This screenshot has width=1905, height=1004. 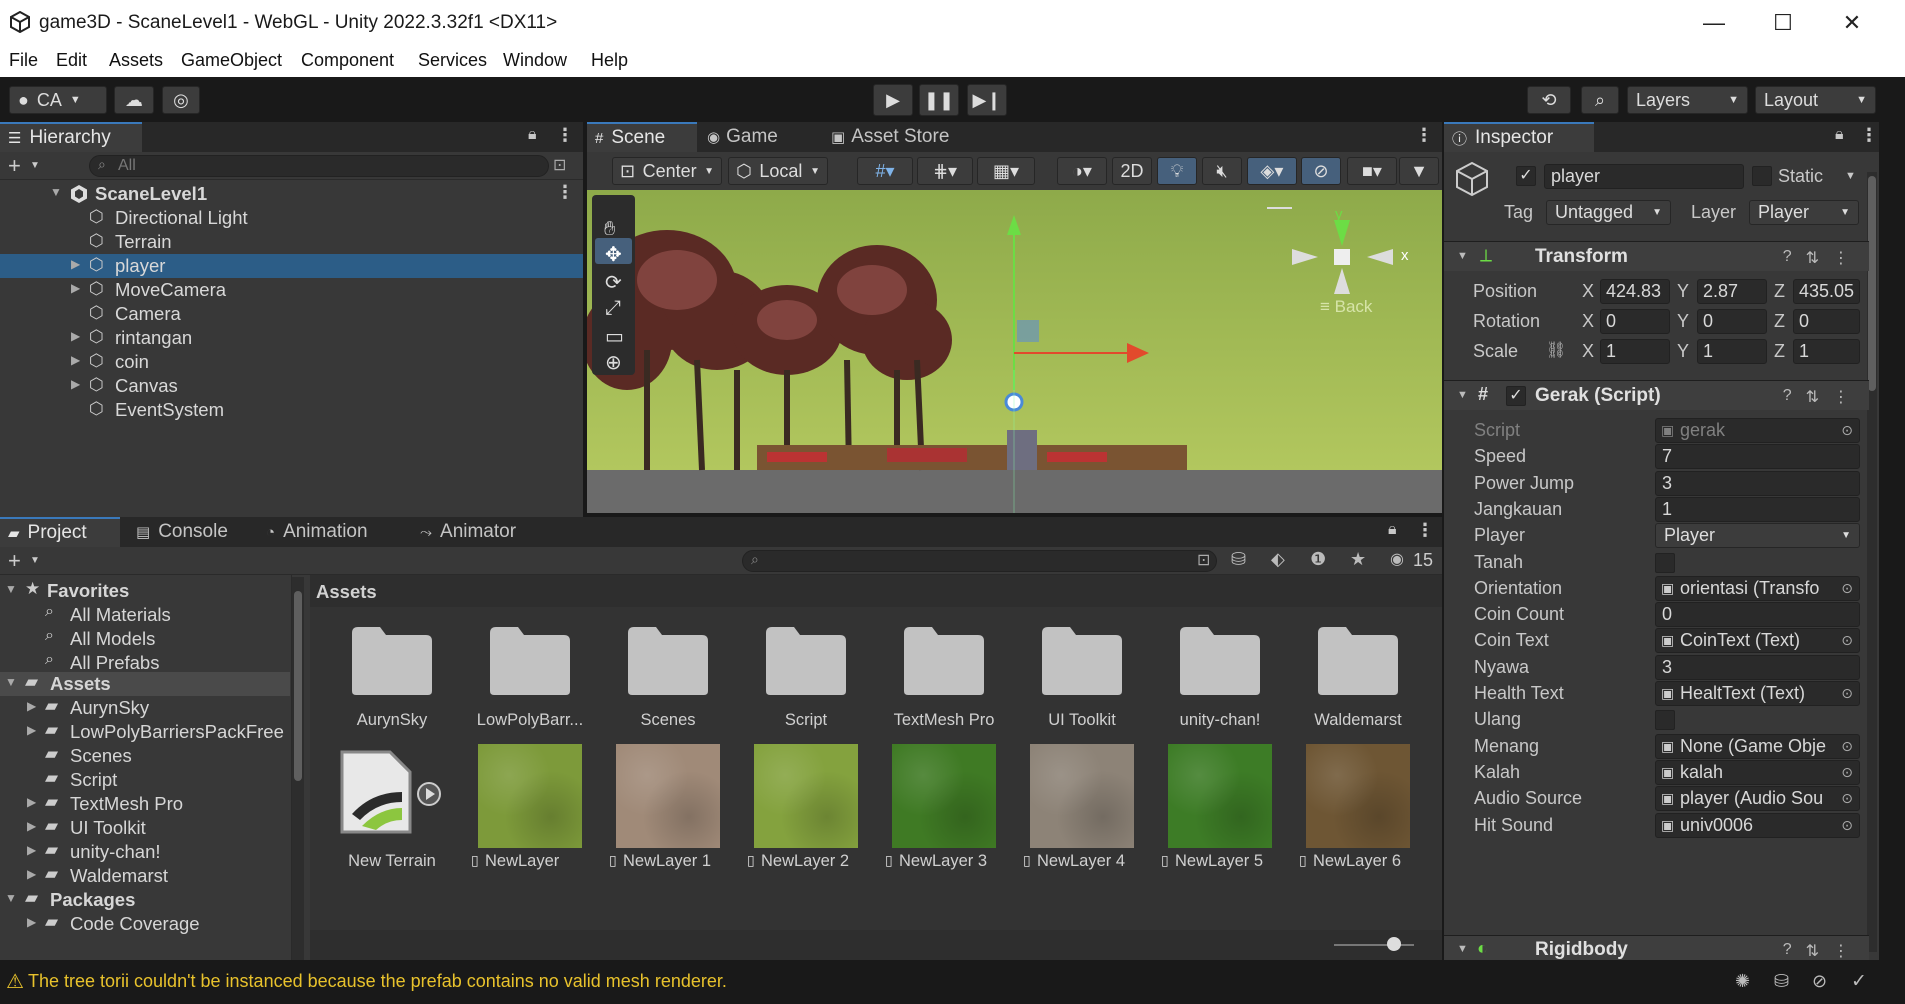 I want to click on warning-filter-icon: ❶, so click(x=1318, y=559).